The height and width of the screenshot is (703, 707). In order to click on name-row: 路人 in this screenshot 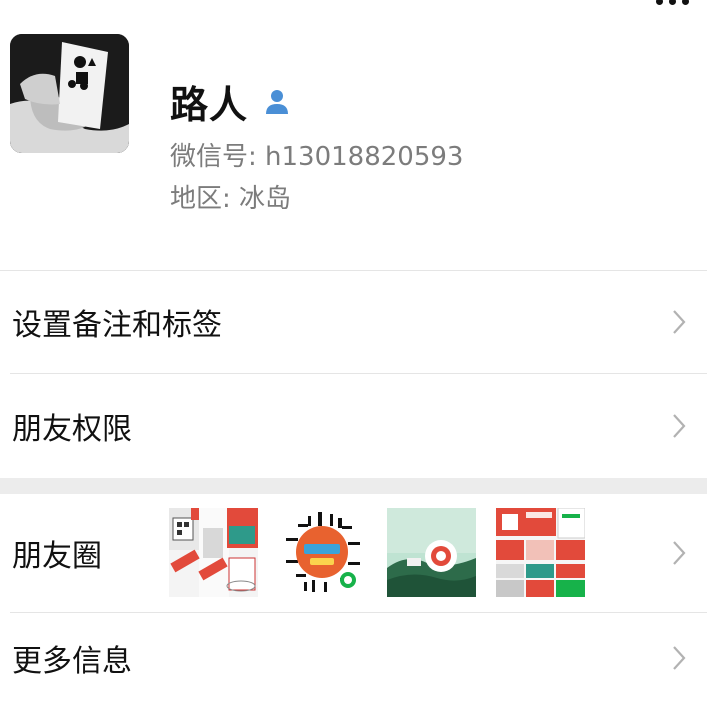, I will do `click(231, 101)`.